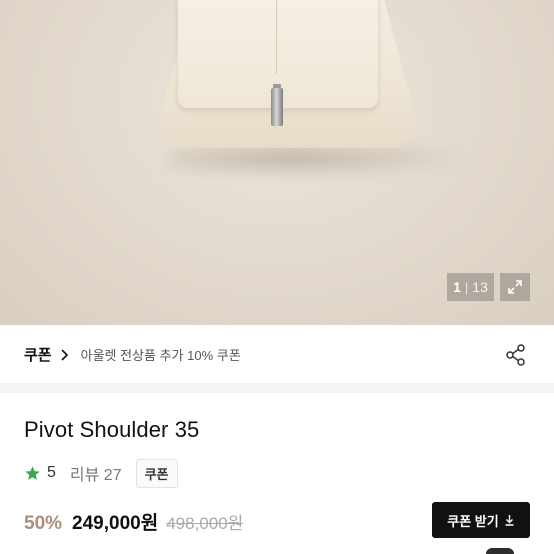 Image resolution: width=554 pixels, height=554 pixels. What do you see at coordinates (276, 37) in the screenshot?
I see `bag-seam` at bounding box center [276, 37].